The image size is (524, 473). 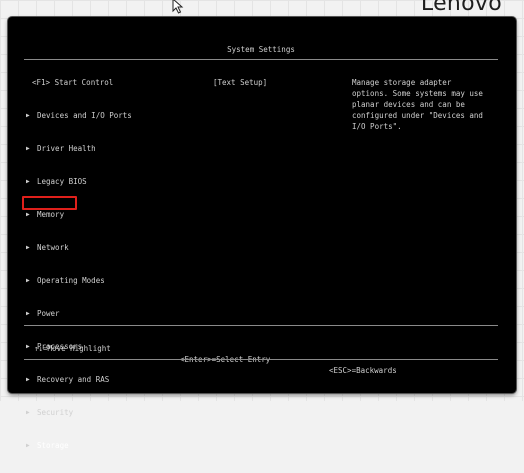 I want to click on start-control-label: <F1> Start Control, so click(x=72, y=82).